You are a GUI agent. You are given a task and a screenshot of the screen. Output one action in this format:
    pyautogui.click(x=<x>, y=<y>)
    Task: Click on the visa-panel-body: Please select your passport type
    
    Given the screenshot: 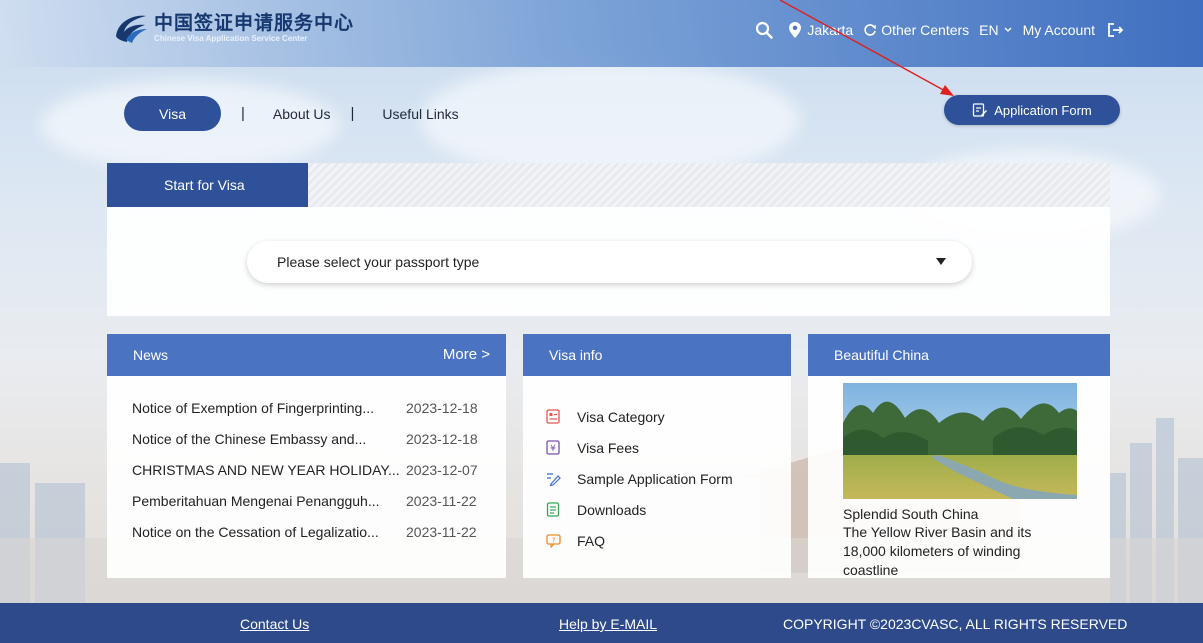 What is the action you would take?
    pyautogui.click(x=608, y=261)
    